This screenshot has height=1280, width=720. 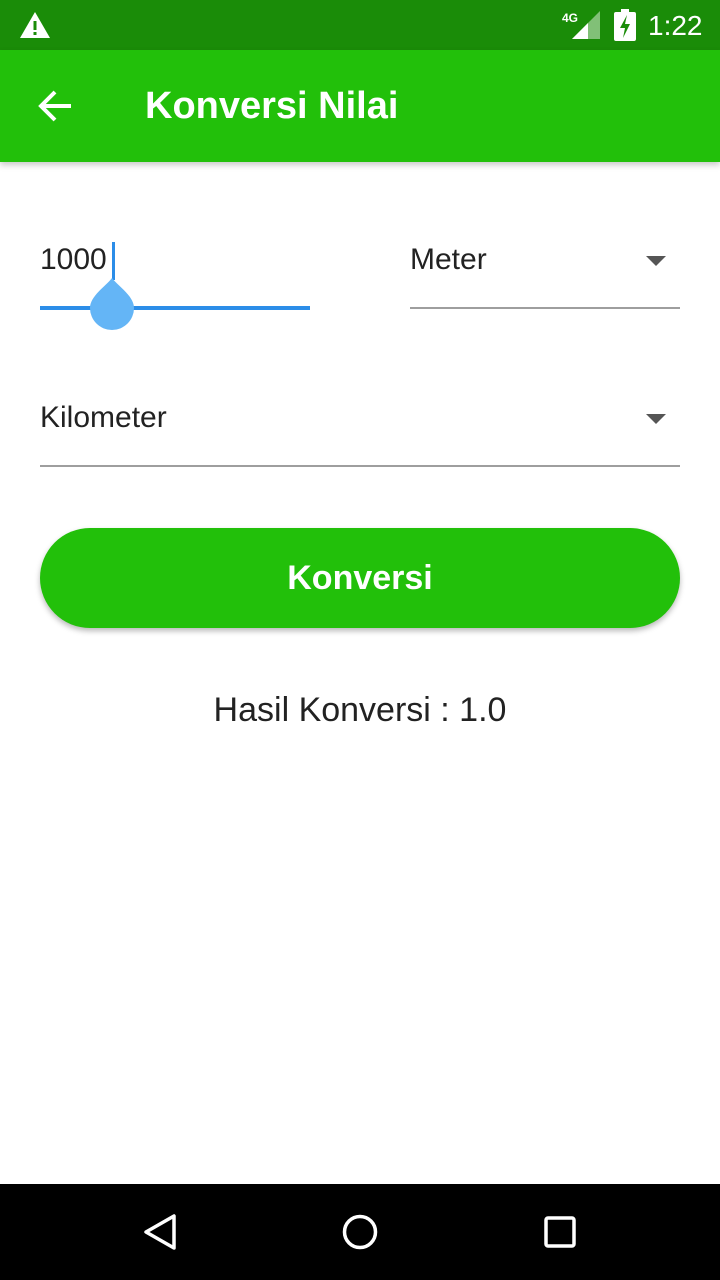 What do you see at coordinates (360, 710) in the screenshot?
I see `conversion-result: Hasil Konversi : 1.0` at bounding box center [360, 710].